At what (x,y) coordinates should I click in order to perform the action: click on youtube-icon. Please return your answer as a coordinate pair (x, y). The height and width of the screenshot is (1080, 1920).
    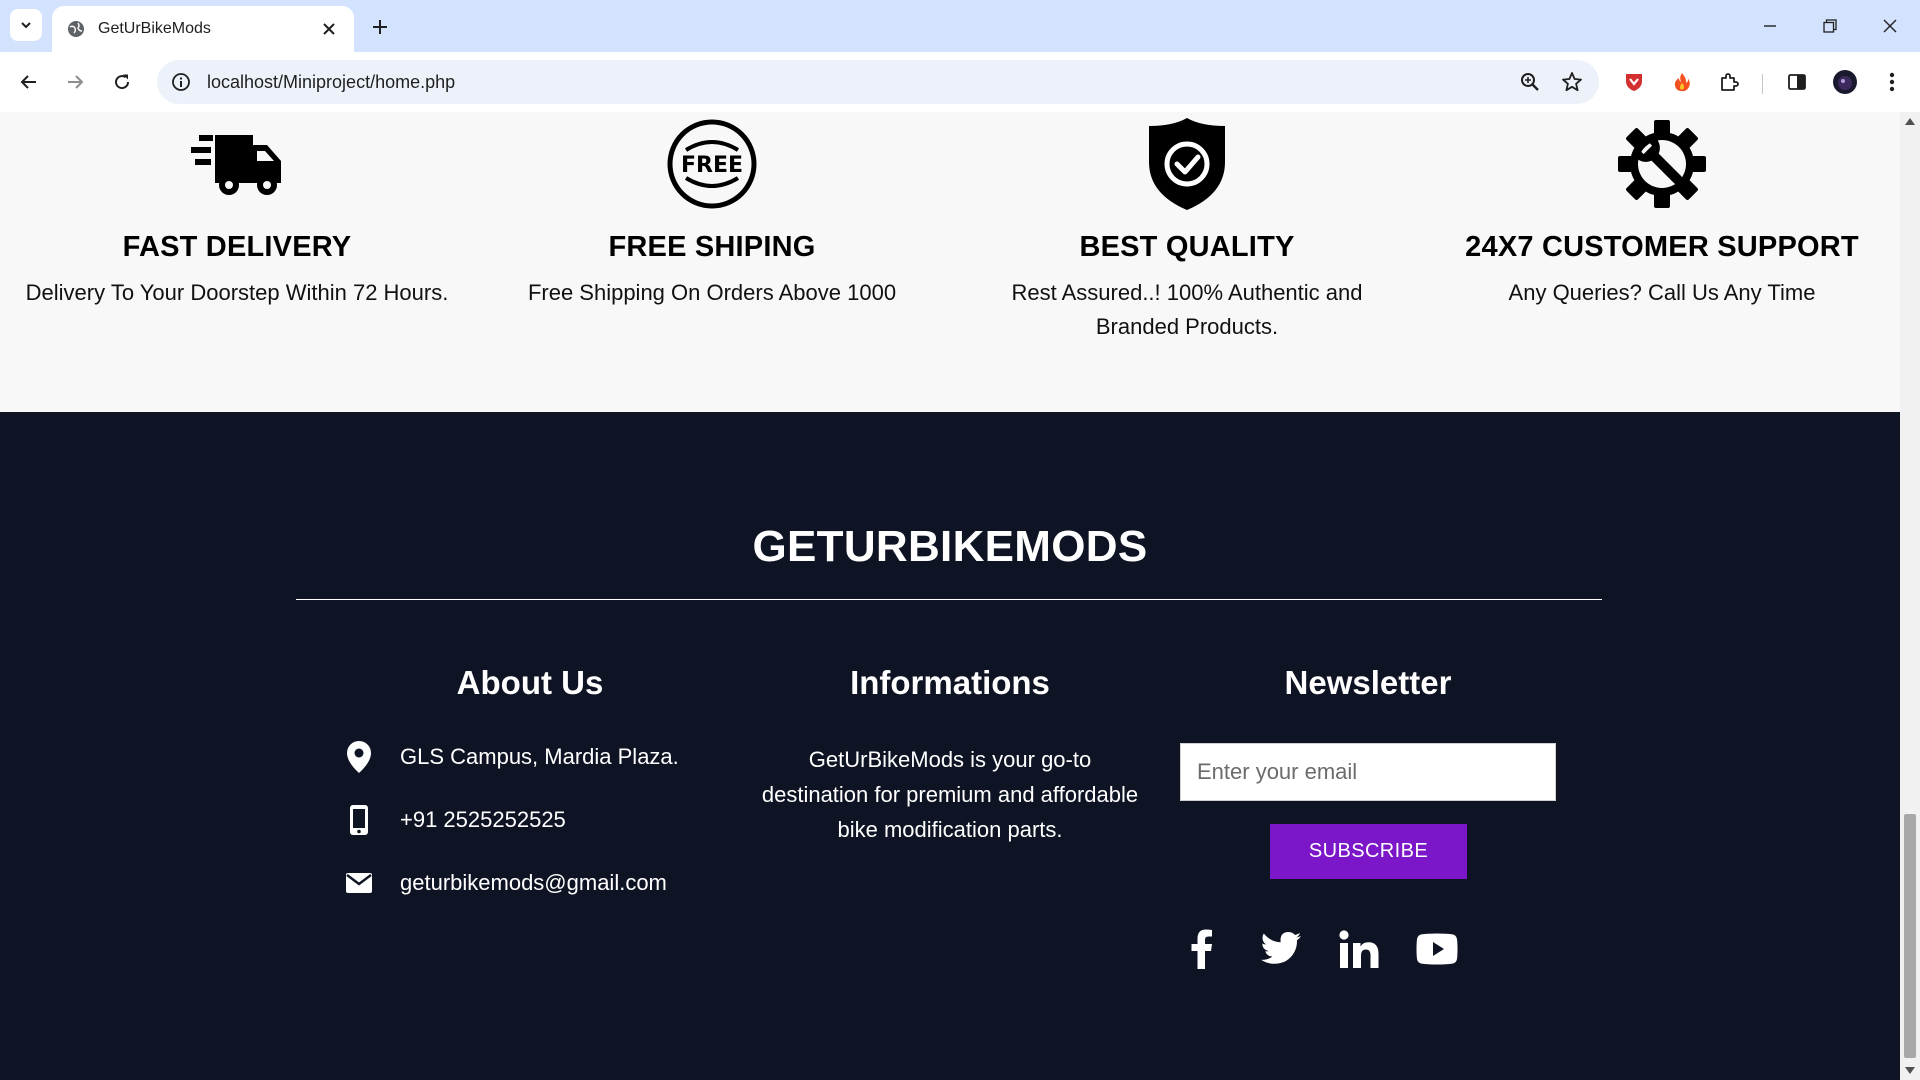
    Looking at the image, I should click on (1437, 949).